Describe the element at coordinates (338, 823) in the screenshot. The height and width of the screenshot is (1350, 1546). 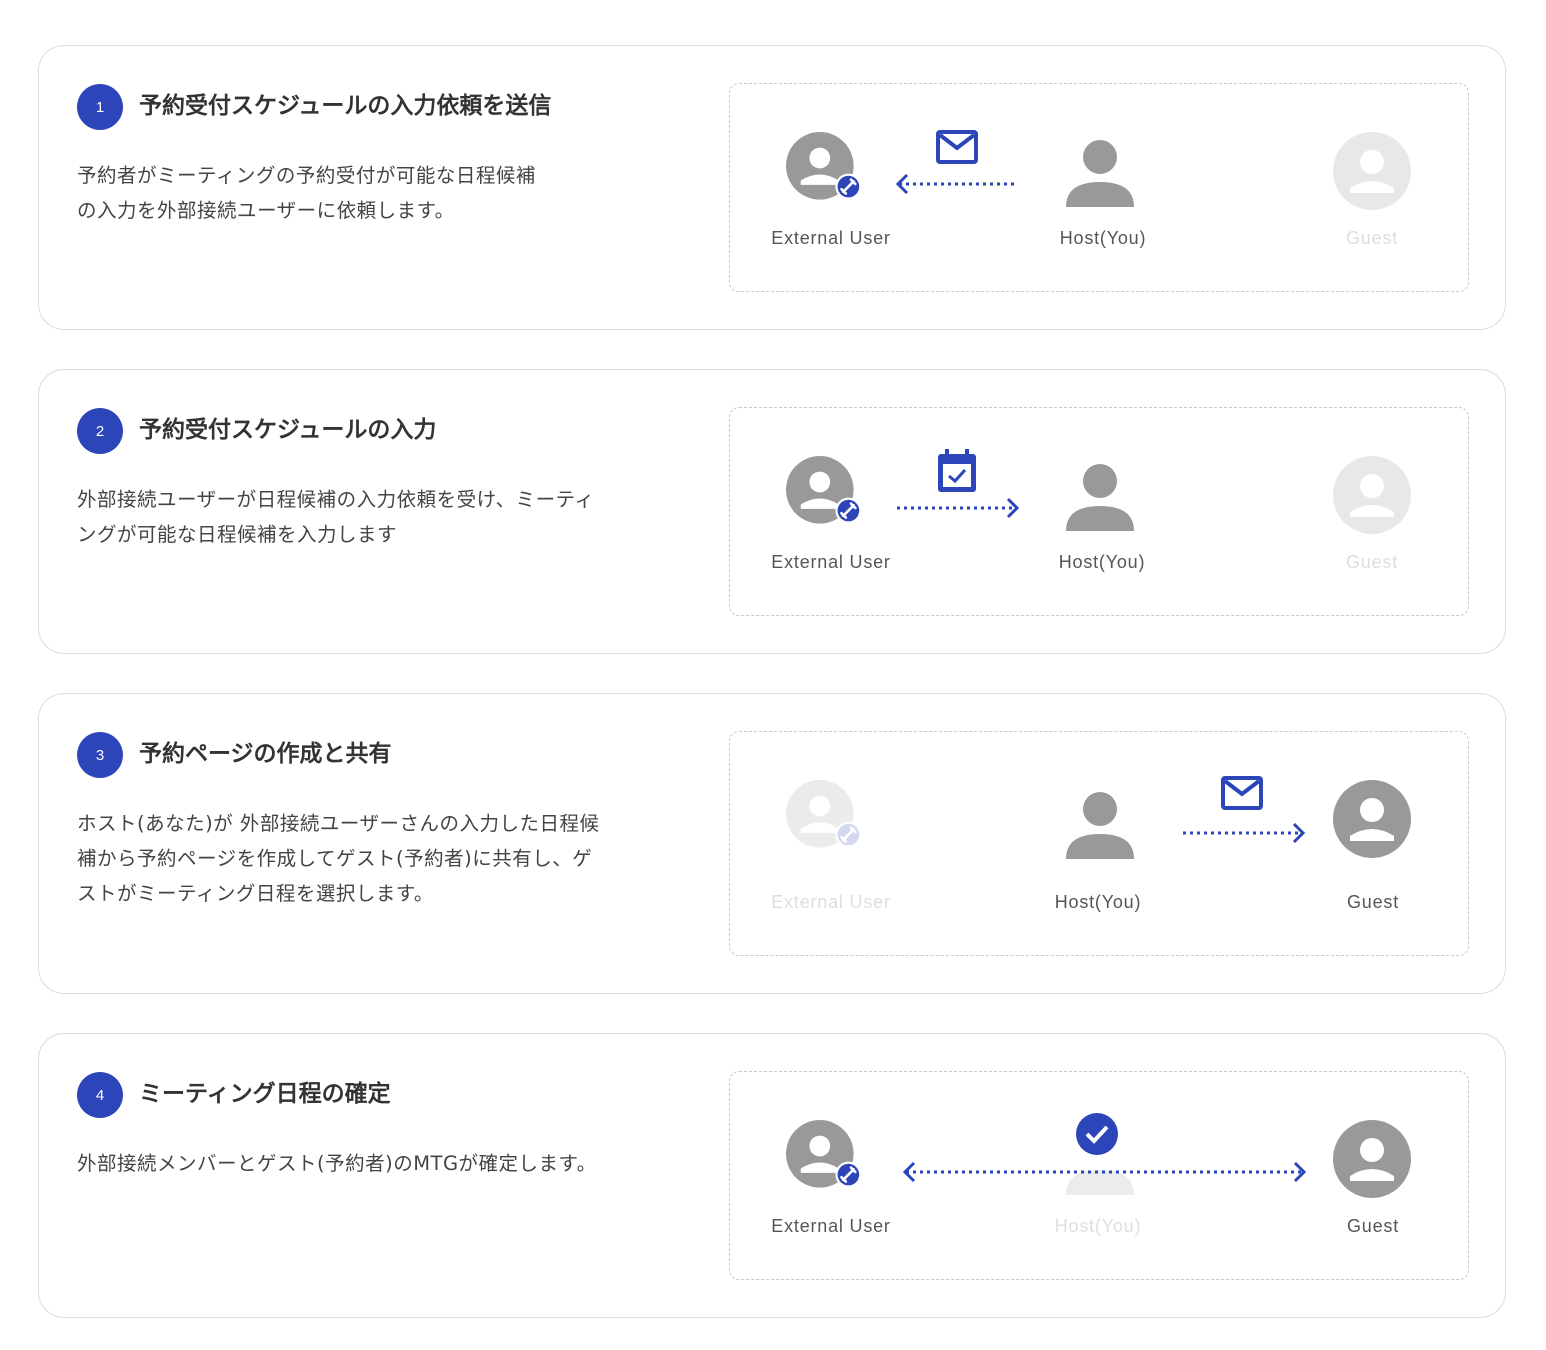
I see `description-line: ホスト(あなた)が 外部接続ユーザーさんの入力した日程候` at that location.